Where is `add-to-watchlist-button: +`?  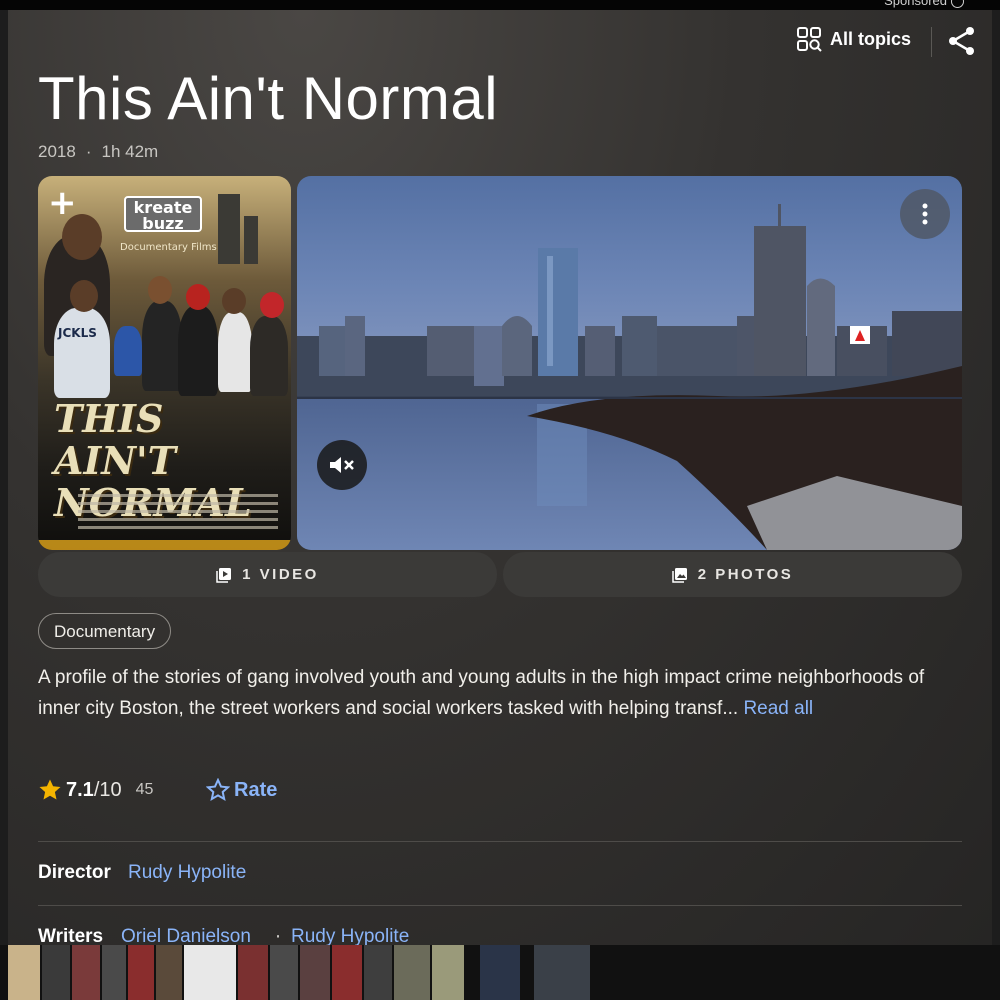 add-to-watchlist-button: + is located at coordinates (62, 203).